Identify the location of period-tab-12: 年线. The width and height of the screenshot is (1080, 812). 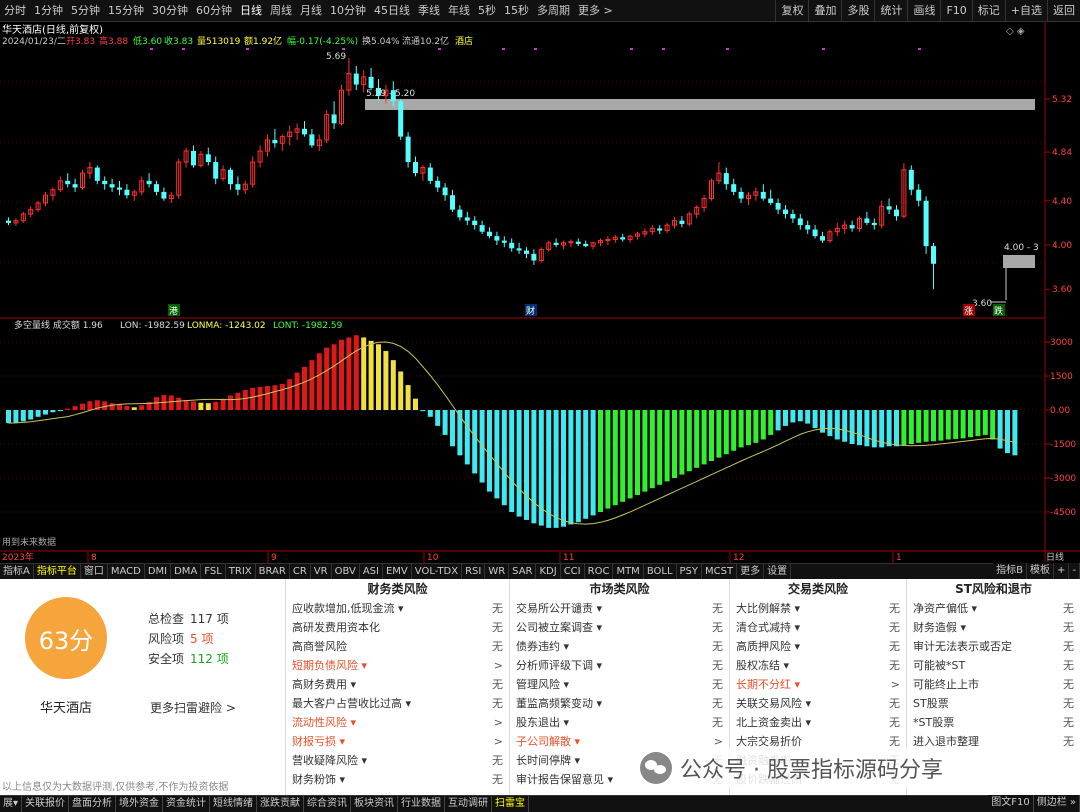
(459, 11).